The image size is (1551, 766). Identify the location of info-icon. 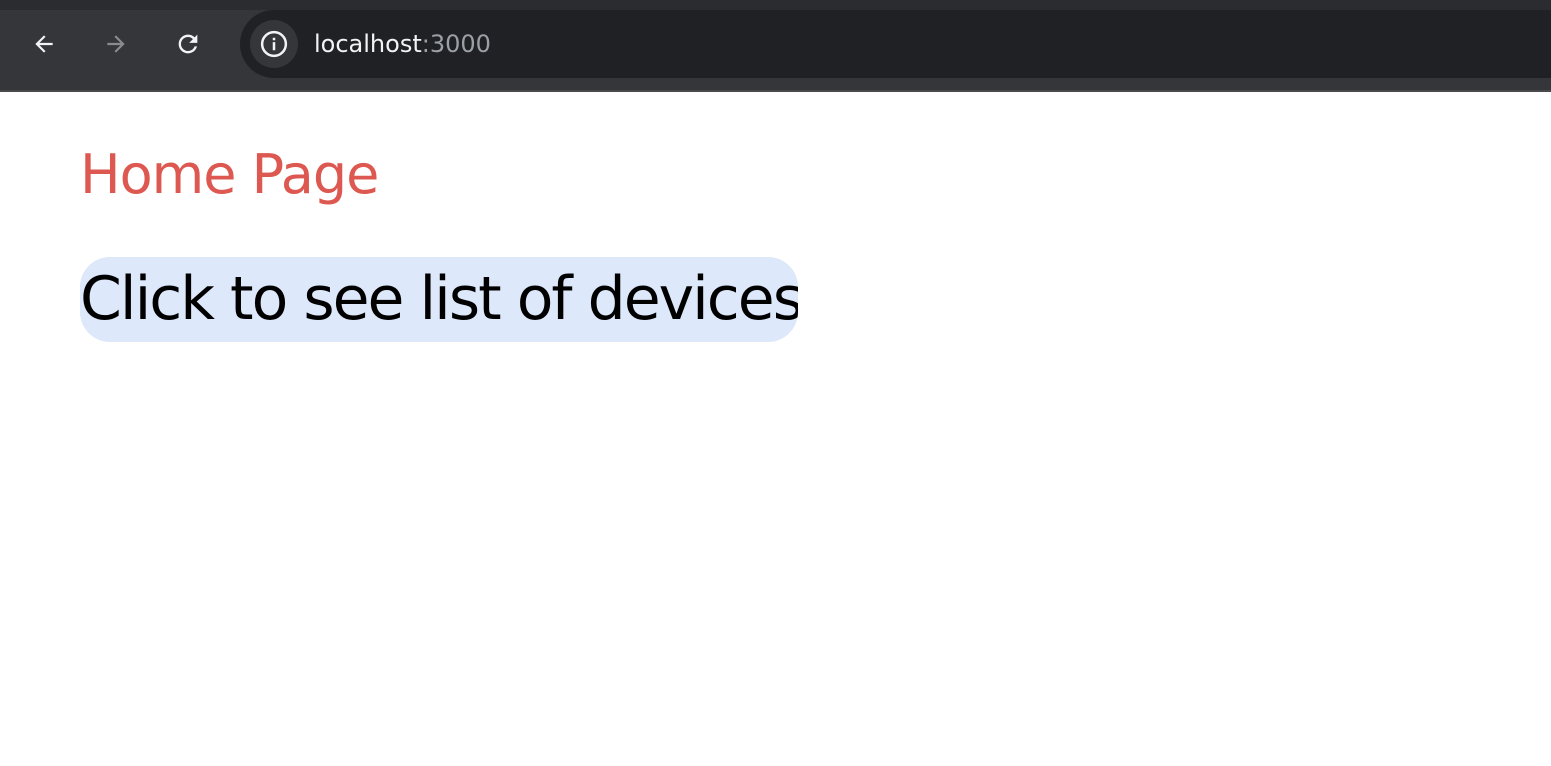
(274, 44).